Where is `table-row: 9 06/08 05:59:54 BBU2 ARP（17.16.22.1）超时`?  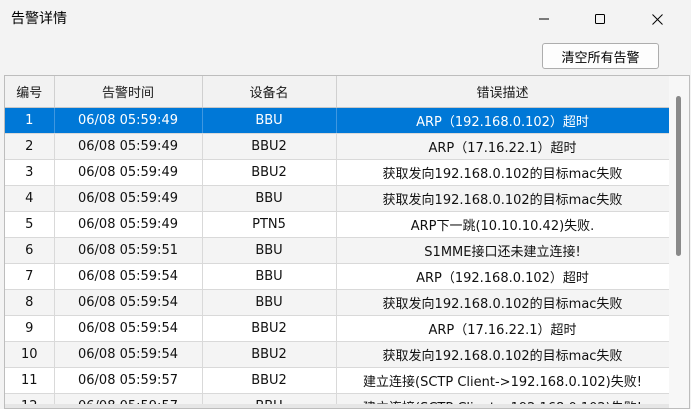
table-row: 9 06/08 05:59:54 BBU2 ARP（17.16.22.1）超时 is located at coordinates (337, 328).